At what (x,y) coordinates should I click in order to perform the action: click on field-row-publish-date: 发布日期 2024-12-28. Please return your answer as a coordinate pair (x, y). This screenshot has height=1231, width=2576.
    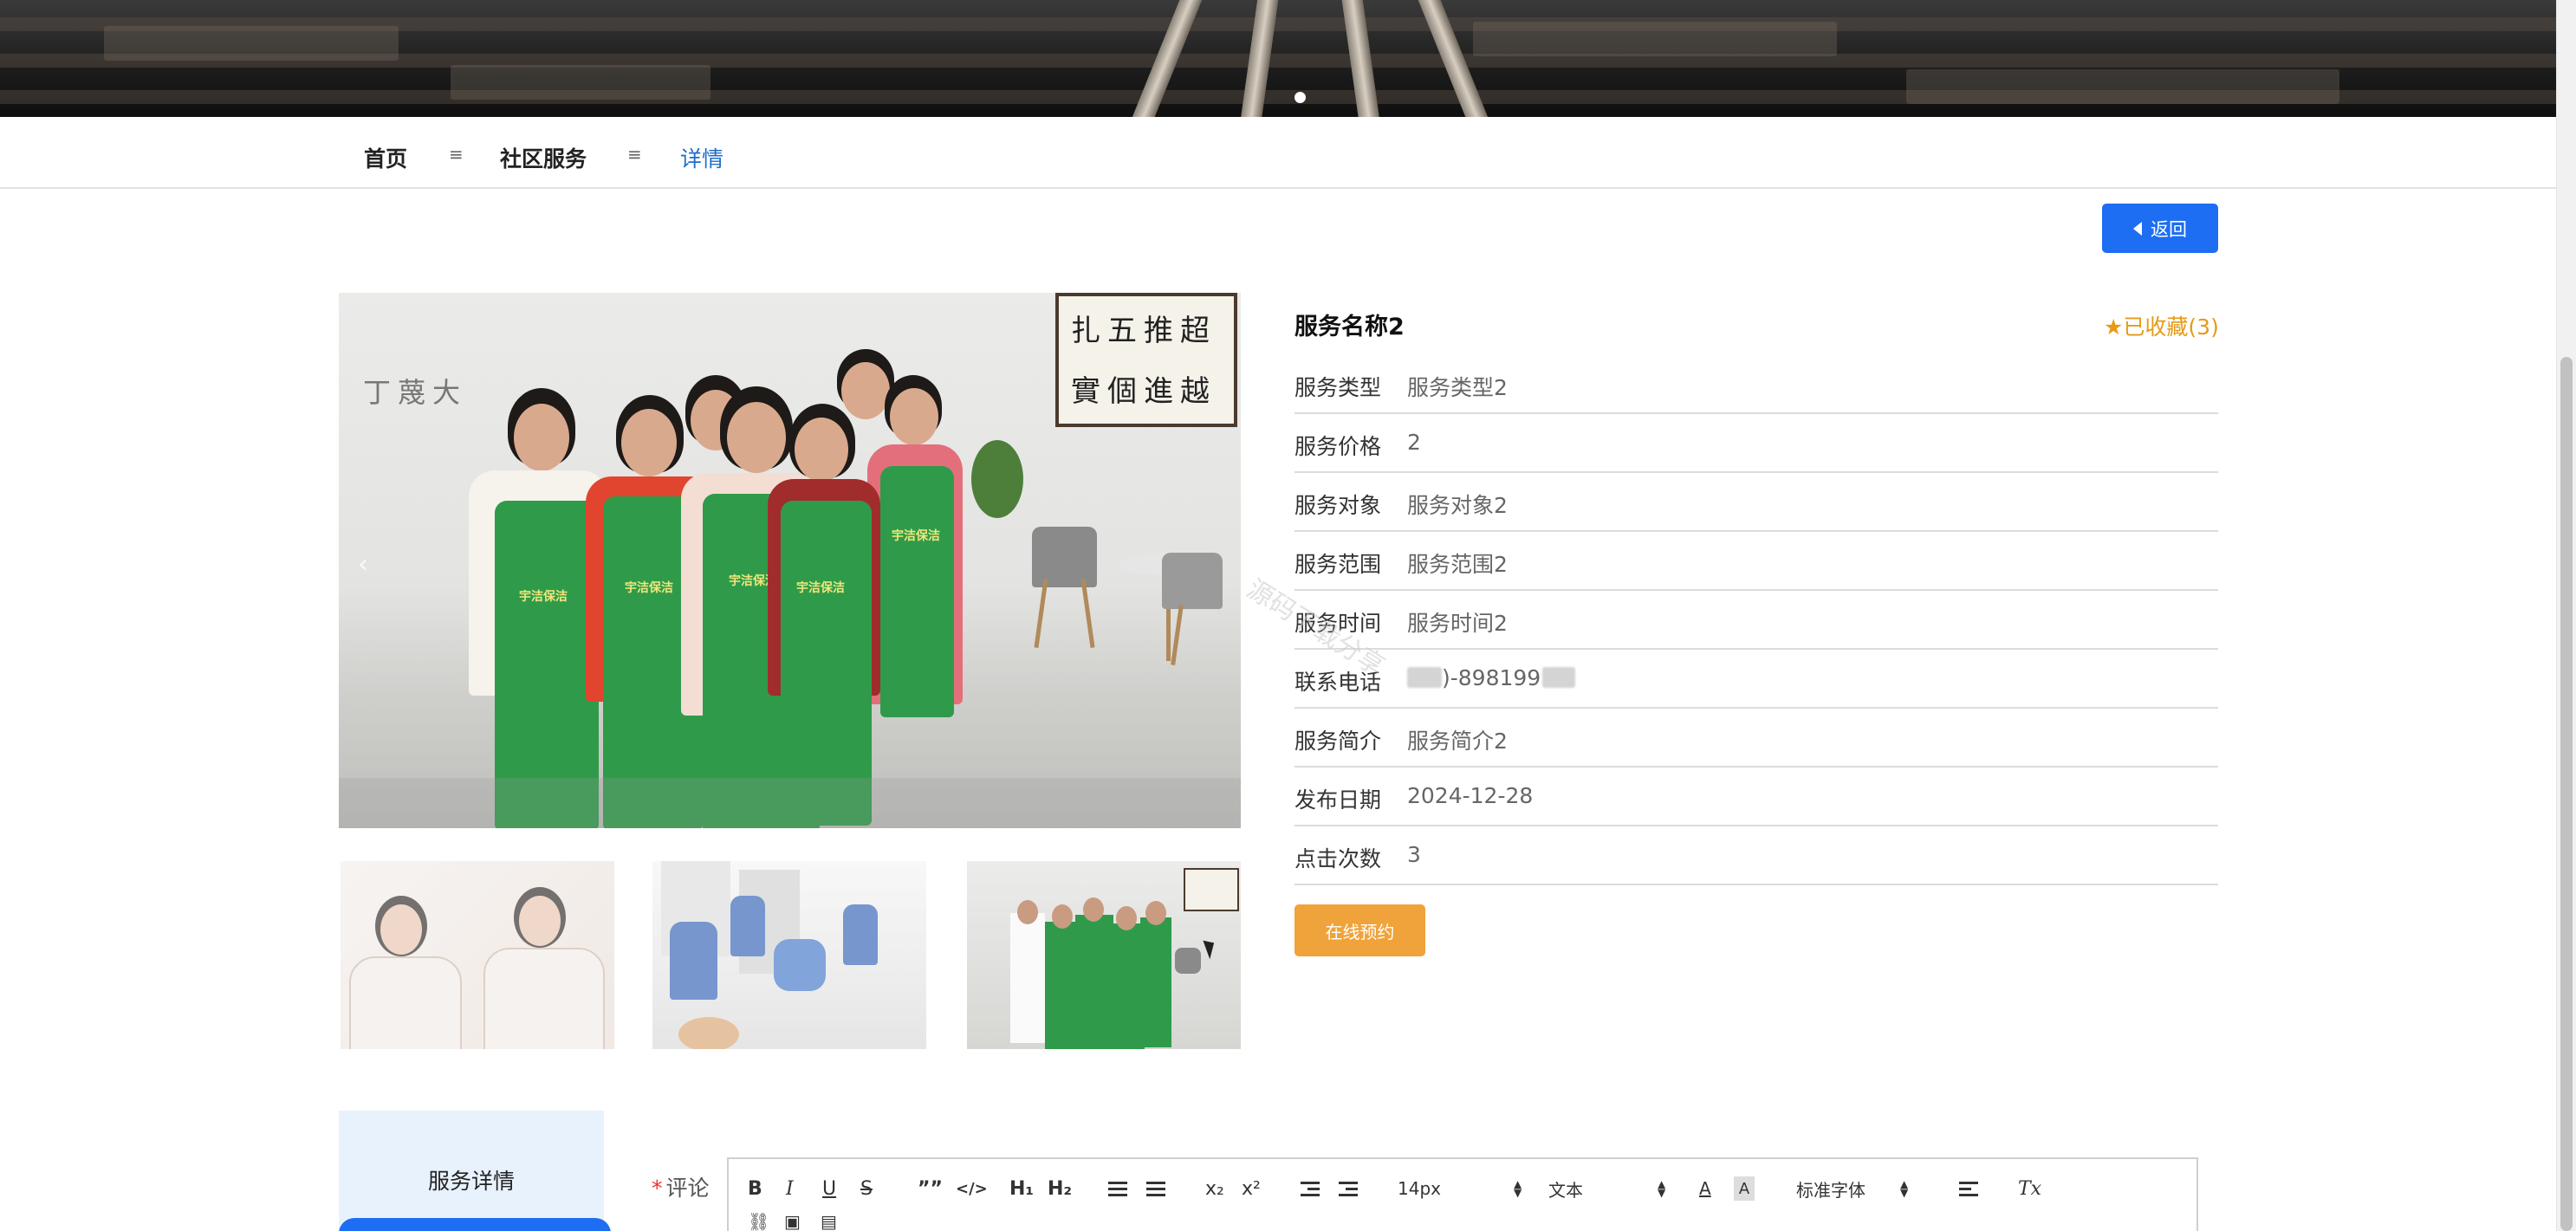
    Looking at the image, I should click on (1756, 797).